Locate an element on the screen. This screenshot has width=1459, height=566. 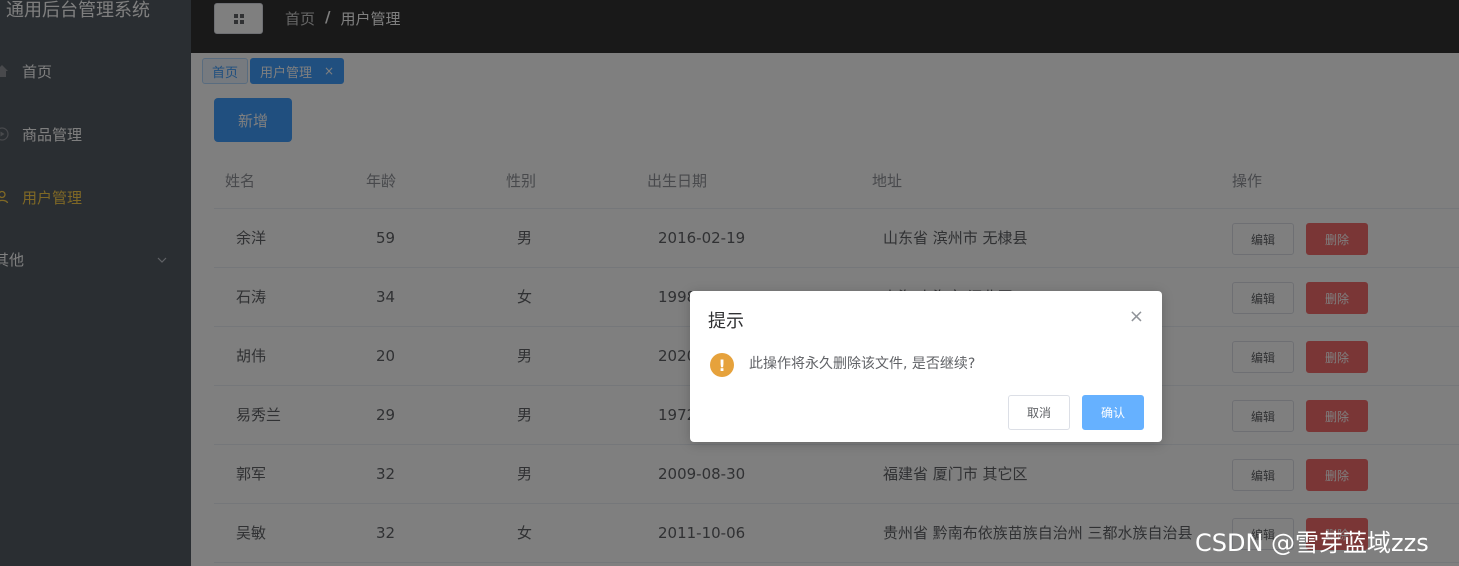
confirm-dialog: 提示 × ! 此操作将永久删除该文件, 是否继续? 取消 确认 is located at coordinates (926, 366).